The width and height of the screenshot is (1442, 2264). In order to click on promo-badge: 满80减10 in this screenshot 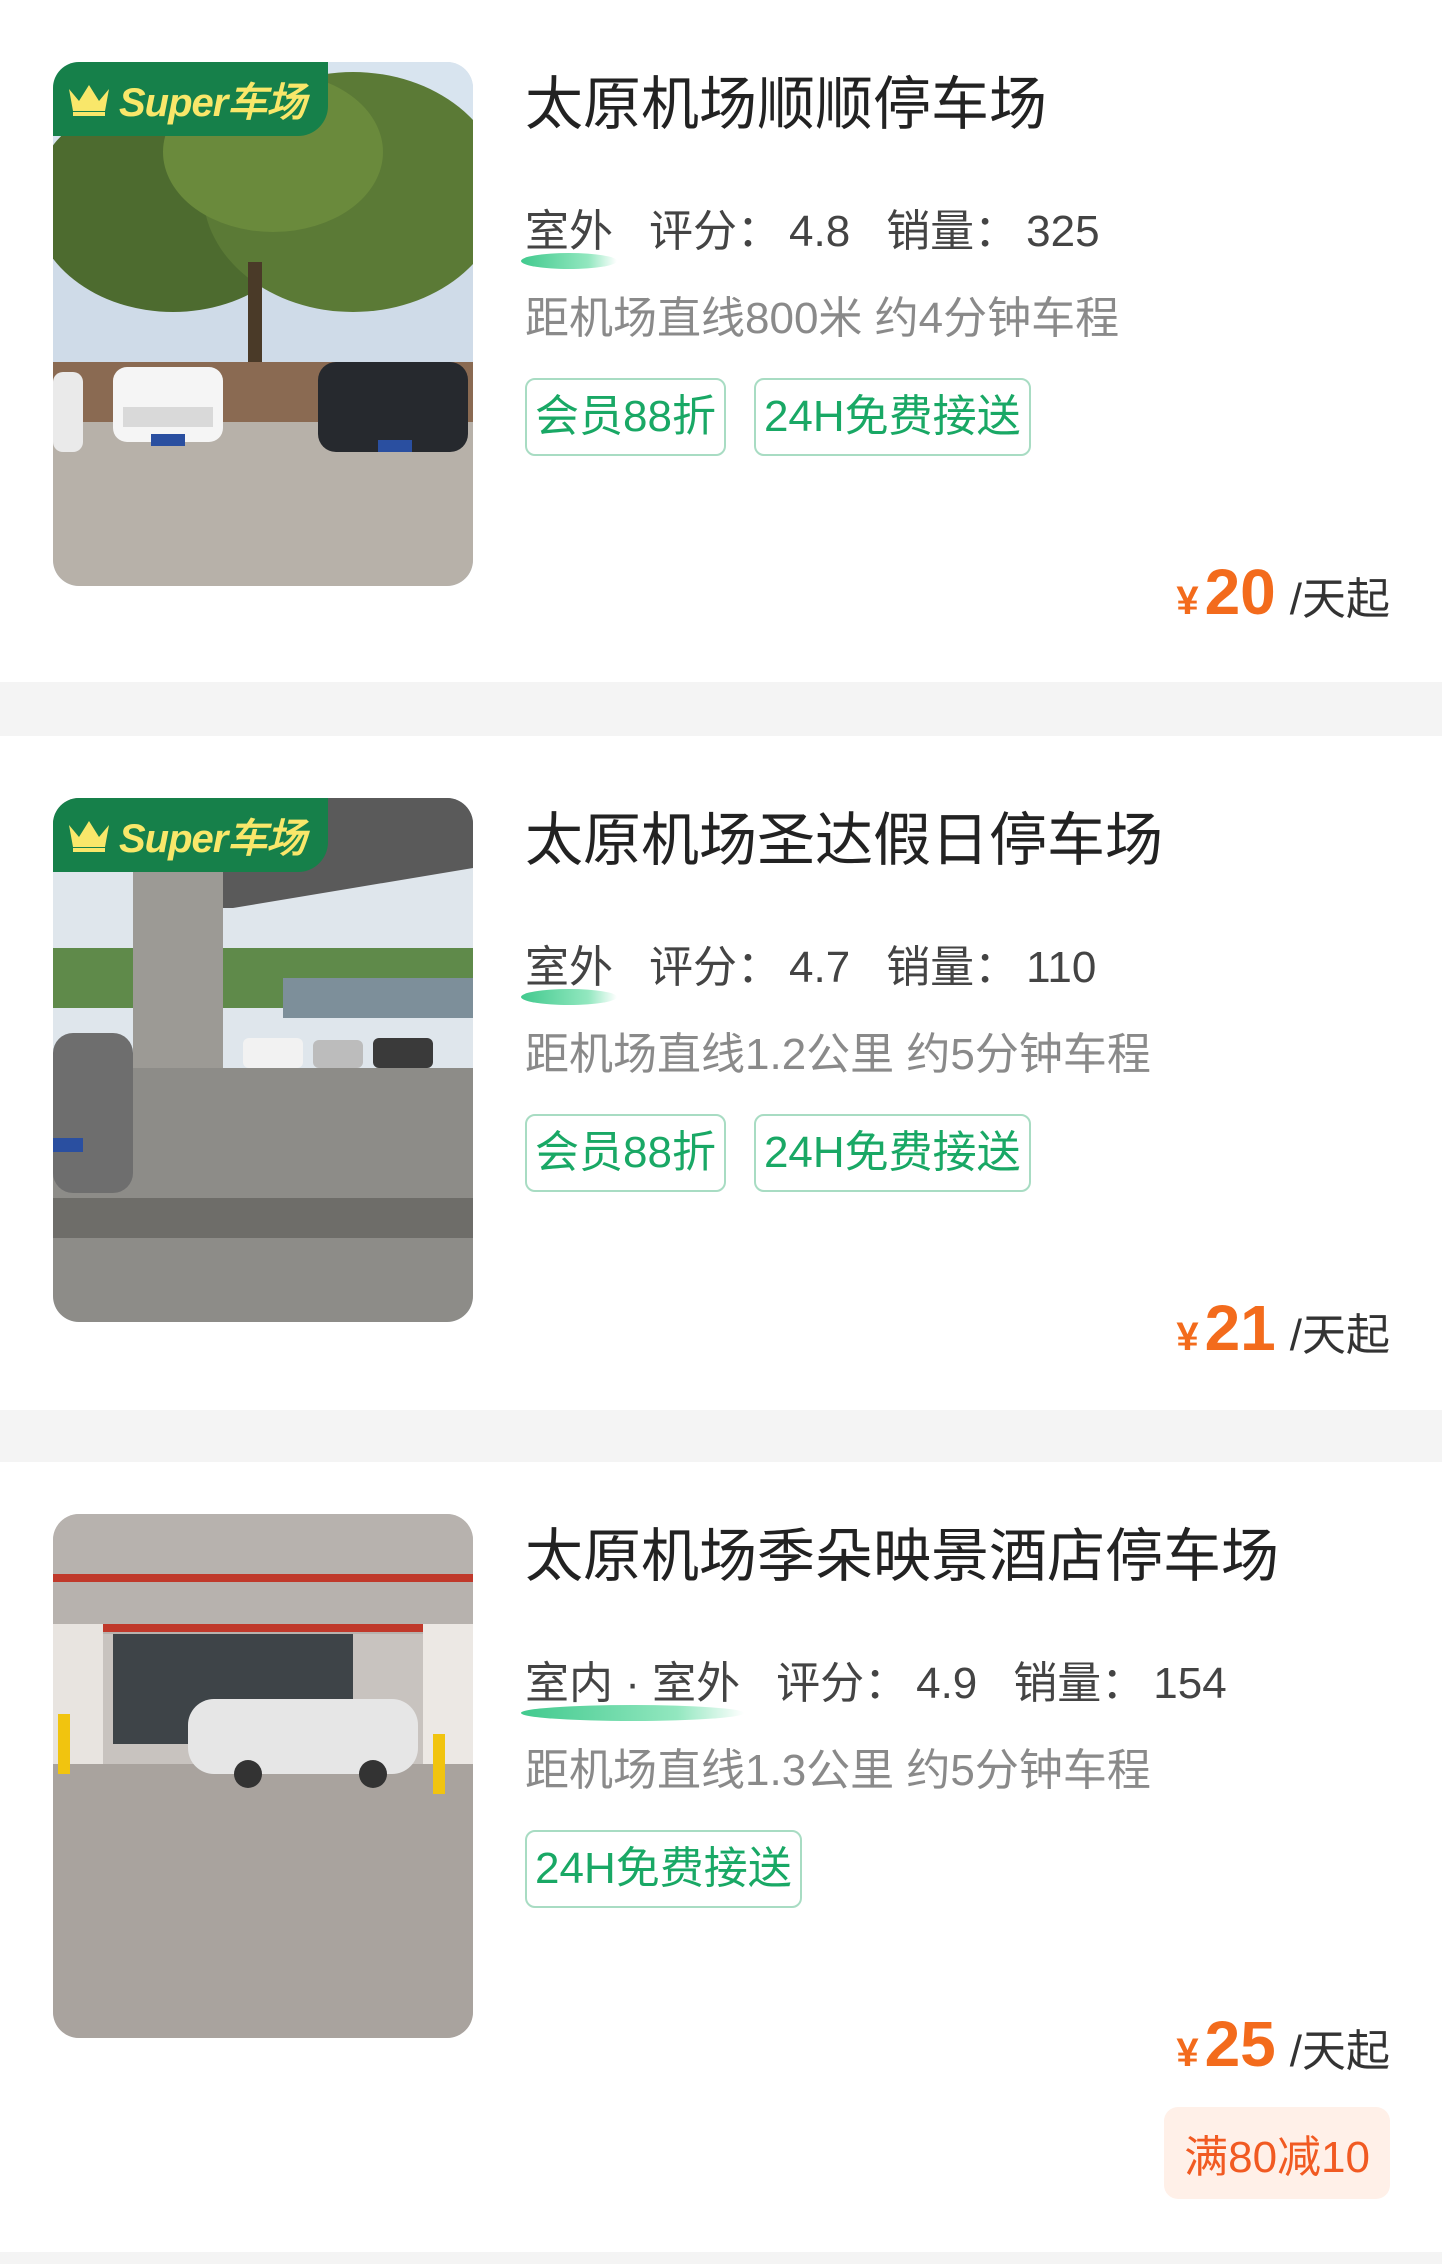, I will do `click(1277, 2153)`.